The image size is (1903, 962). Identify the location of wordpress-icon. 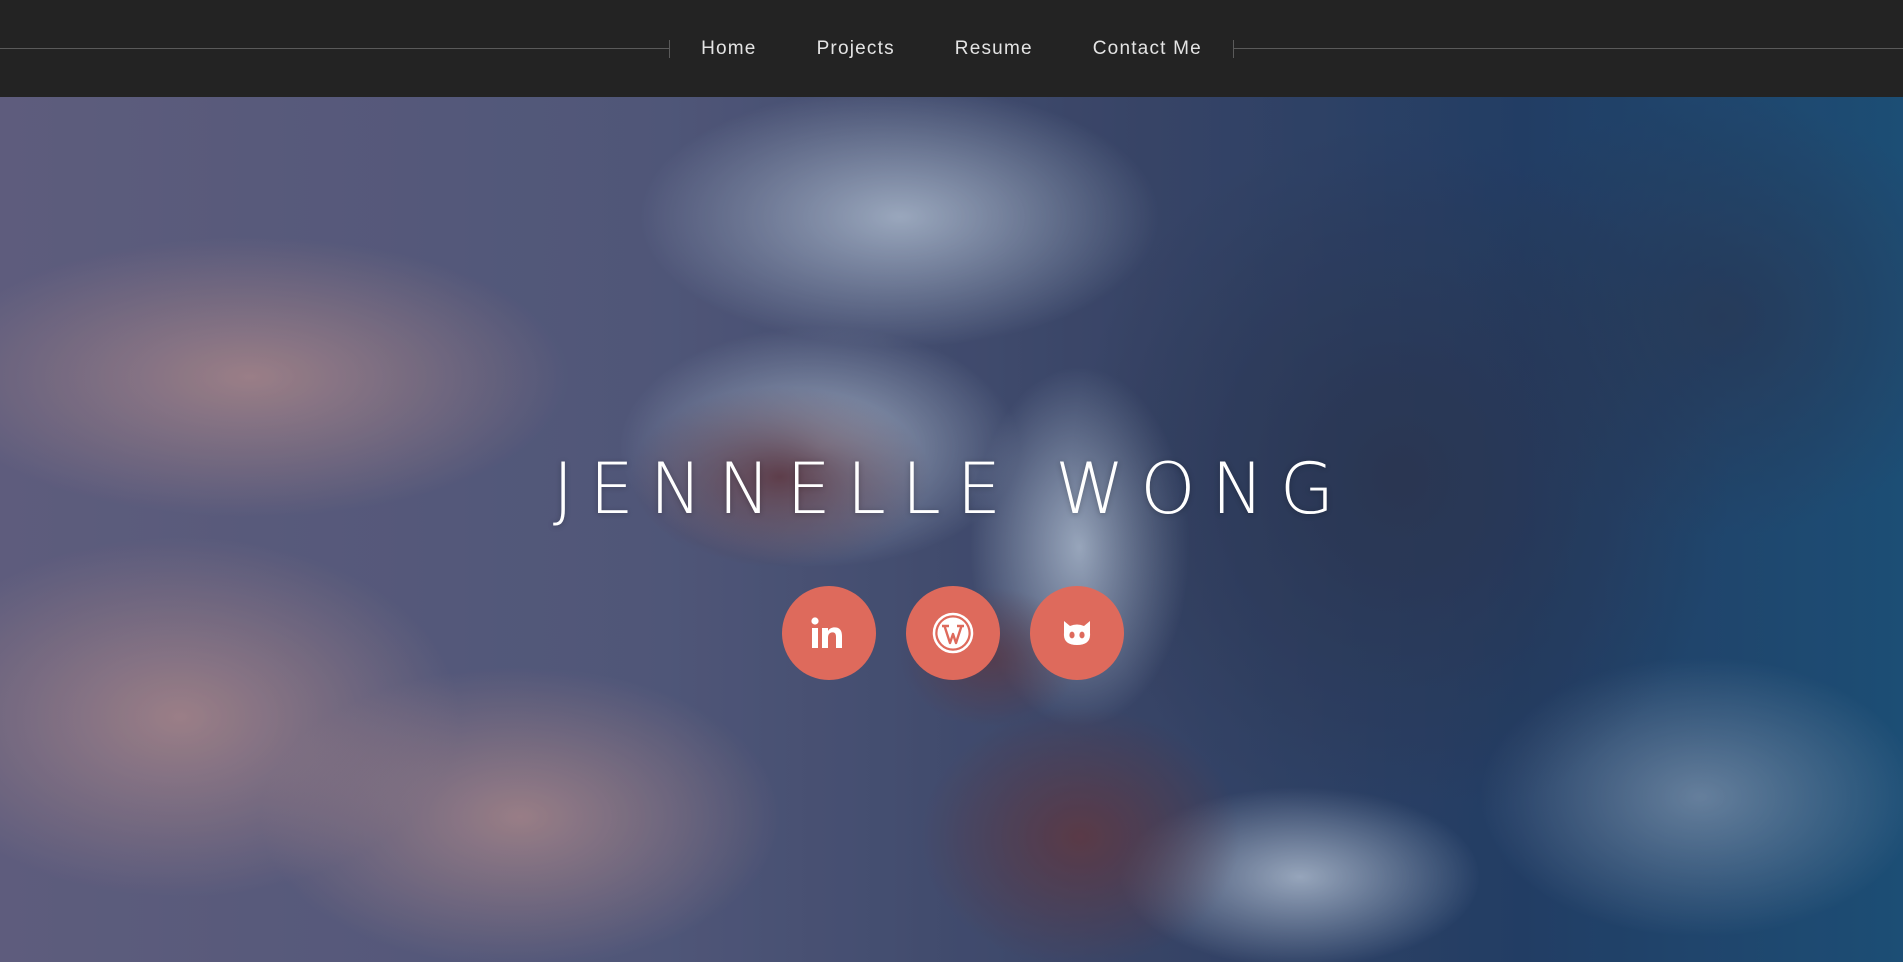
(953, 633).